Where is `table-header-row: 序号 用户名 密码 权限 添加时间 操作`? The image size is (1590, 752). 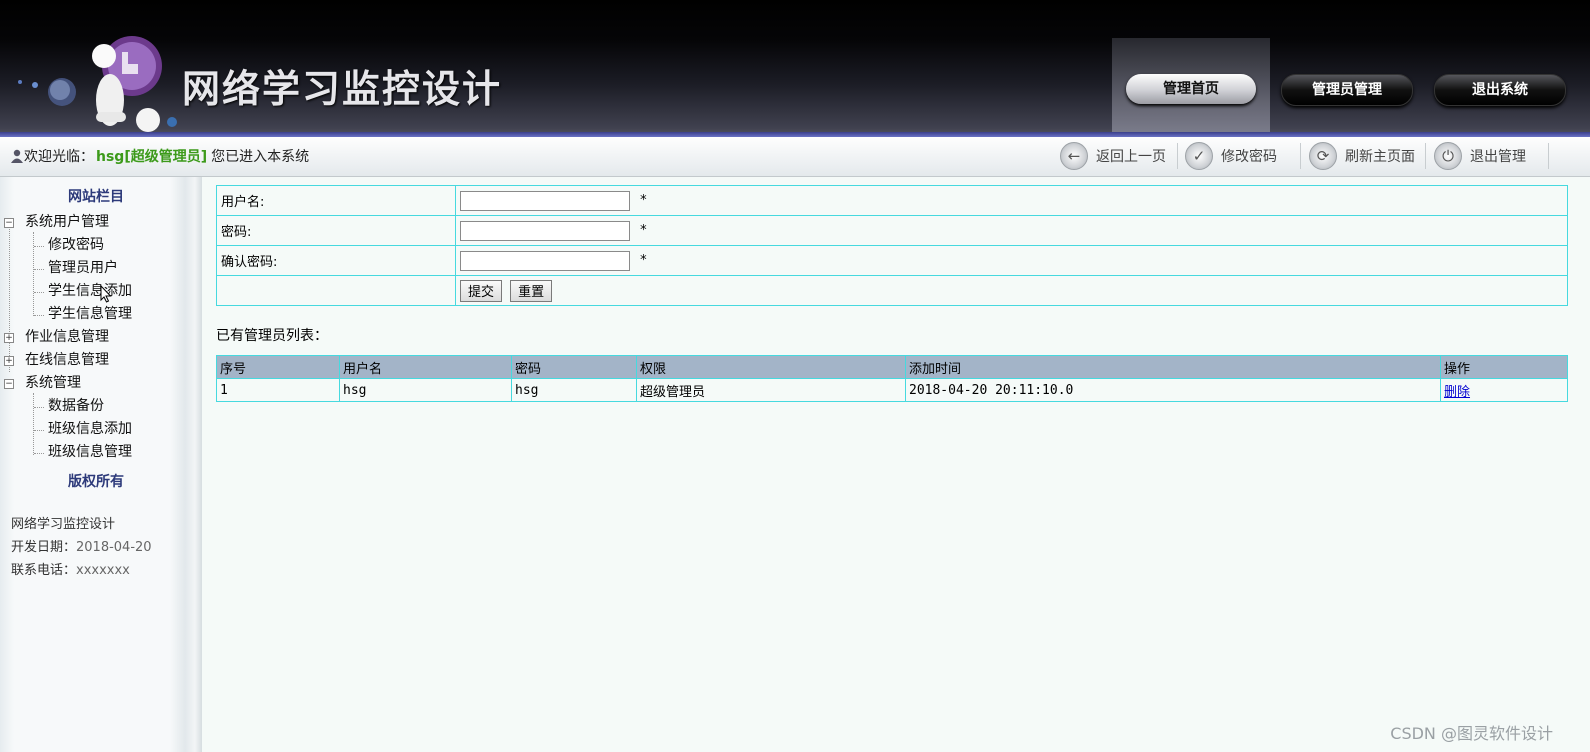 table-header-row: 序号 用户名 密码 权限 添加时间 操作 is located at coordinates (892, 367).